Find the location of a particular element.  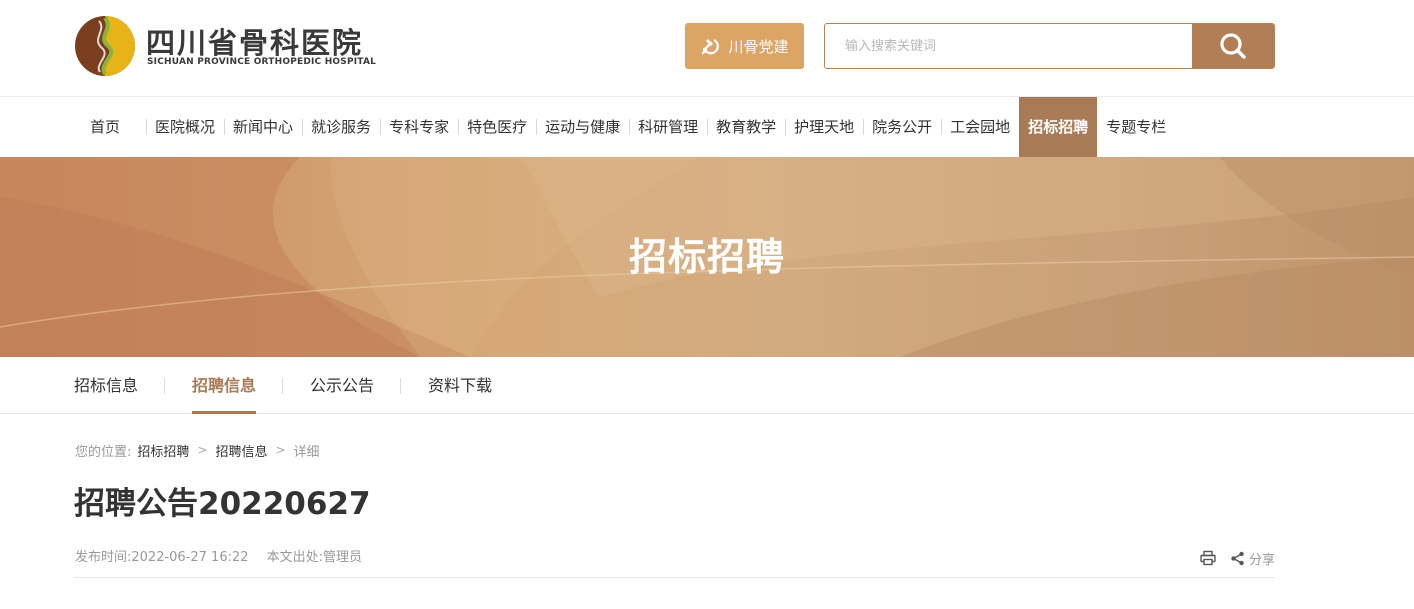

banner-title: 招标招聘 is located at coordinates (706, 257).